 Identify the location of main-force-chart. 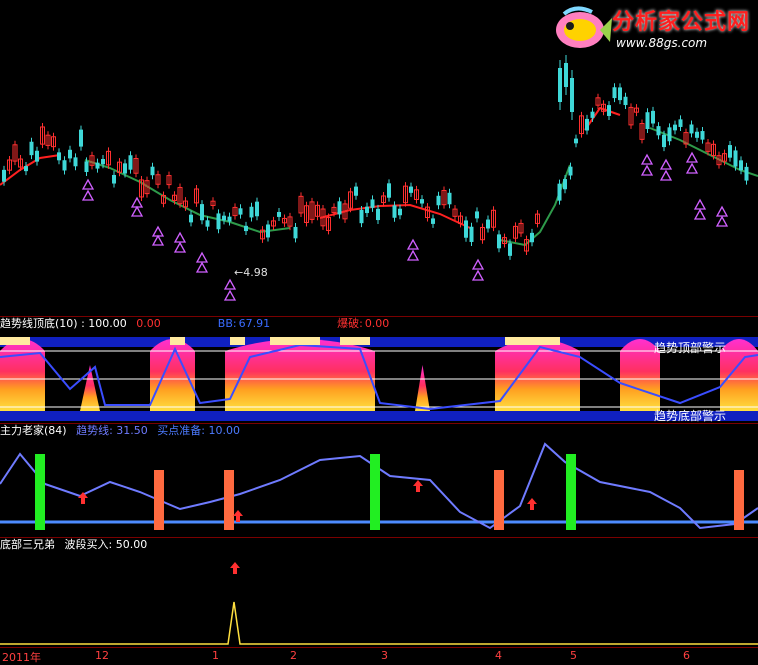
(379, 486).